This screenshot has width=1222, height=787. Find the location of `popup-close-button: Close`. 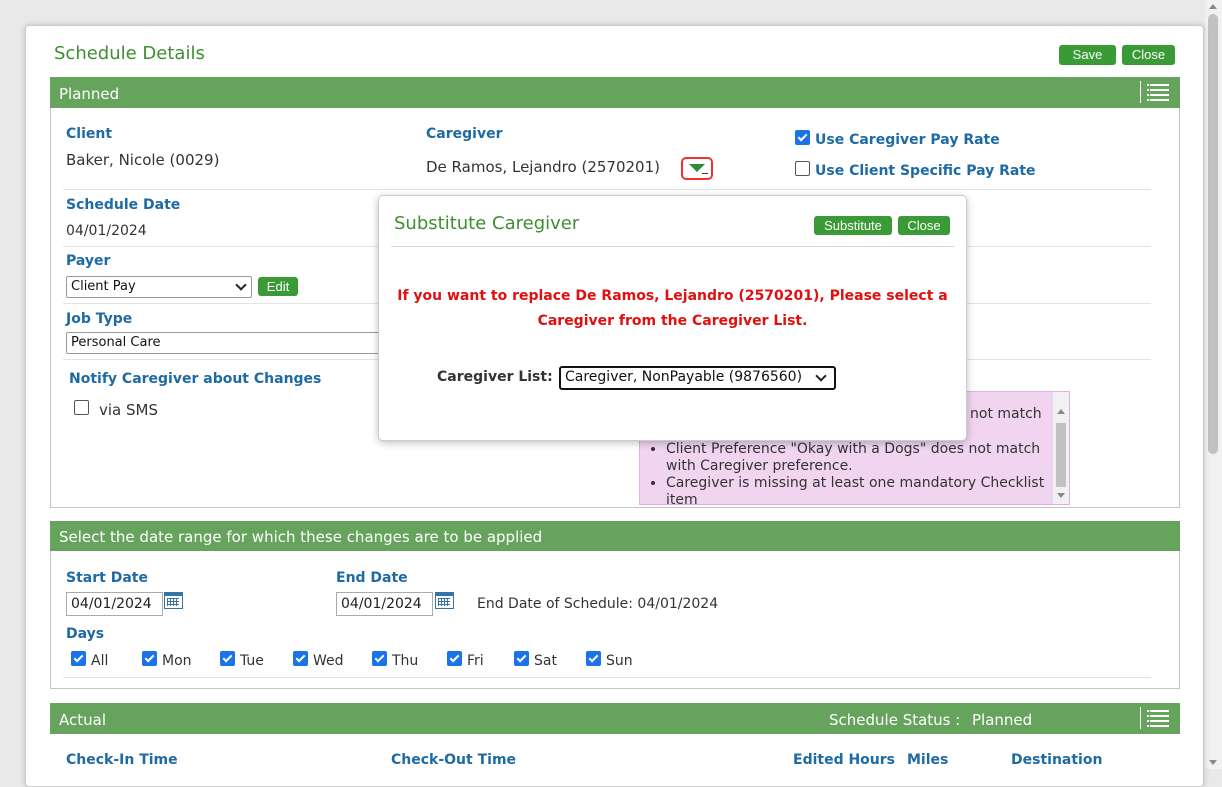

popup-close-button: Close is located at coordinates (924, 225).